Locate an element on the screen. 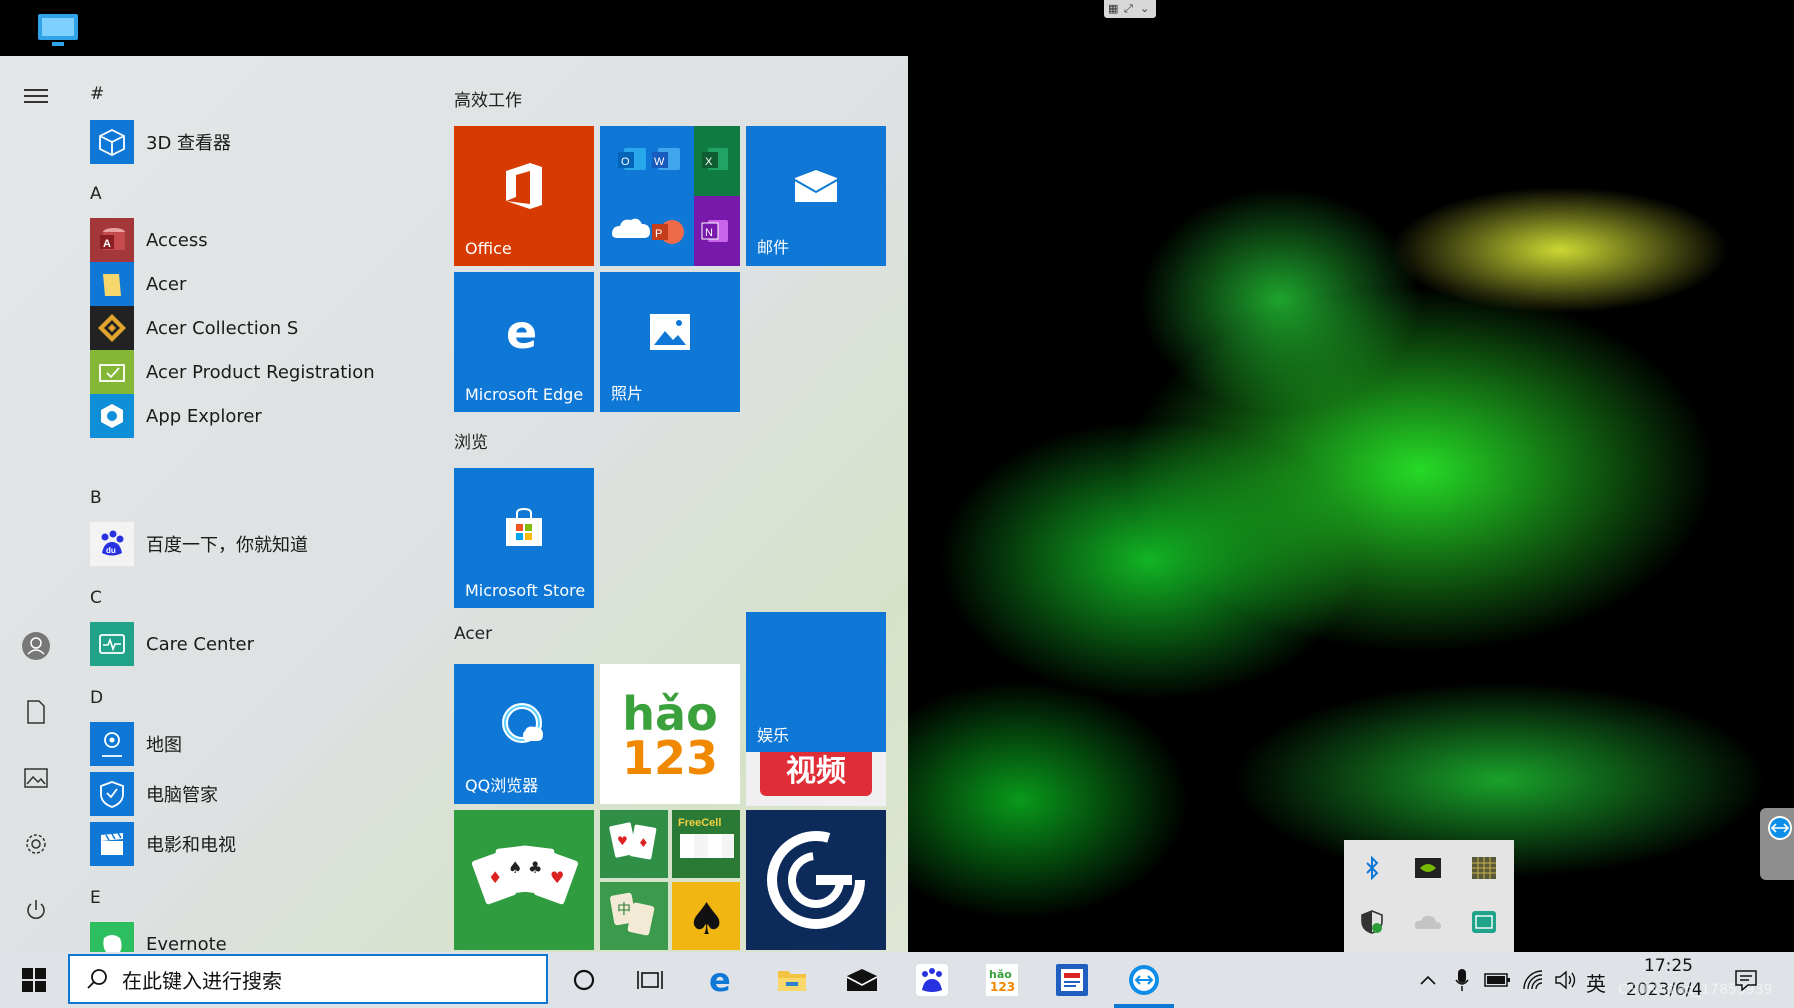 This screenshot has width=1794, height=1008. search-icon is located at coordinates (97, 979).